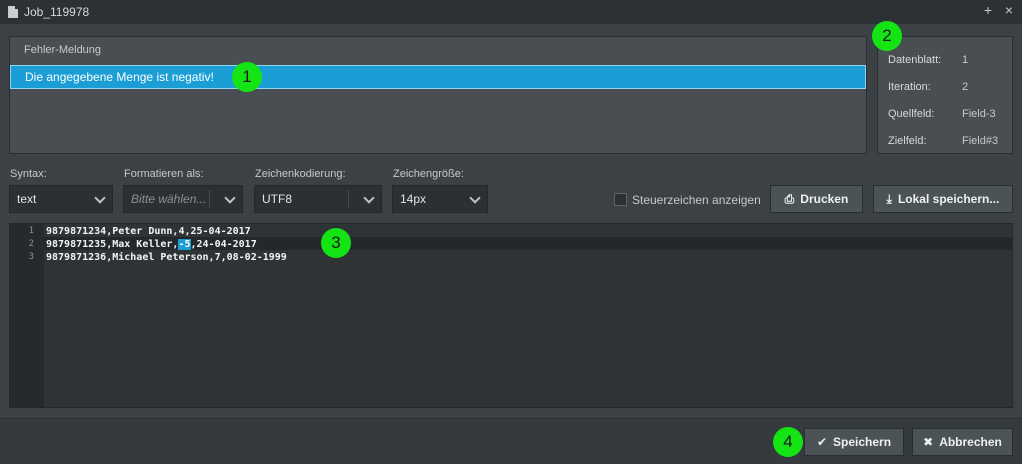  What do you see at coordinates (970, 442) in the screenshot?
I see `cancel-button-label: Abbrechen` at bounding box center [970, 442].